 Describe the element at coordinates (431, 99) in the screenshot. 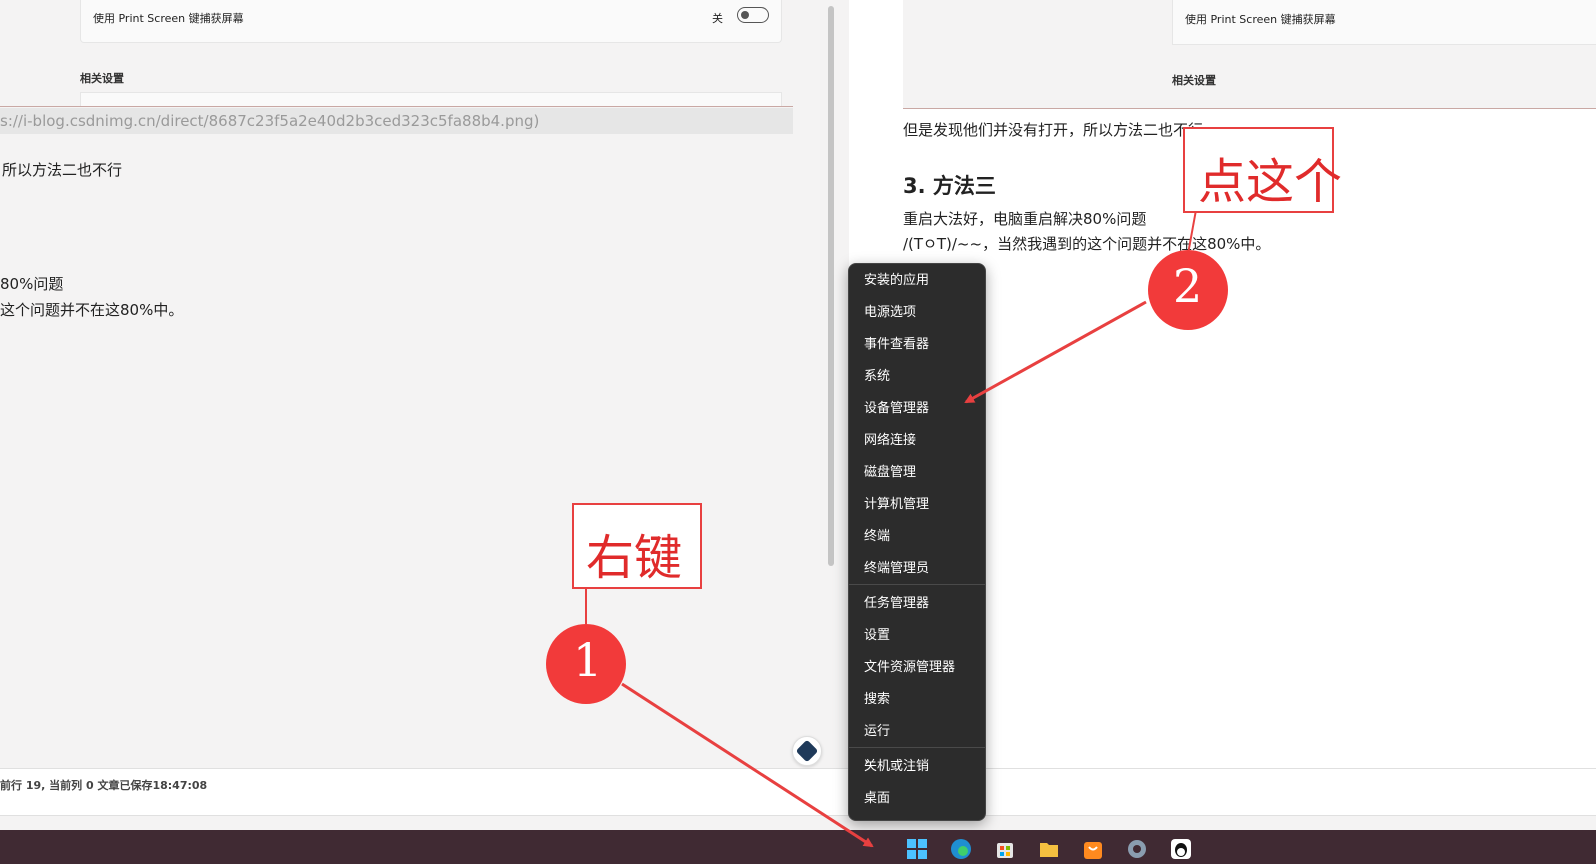

I see `related-settings-card` at that location.